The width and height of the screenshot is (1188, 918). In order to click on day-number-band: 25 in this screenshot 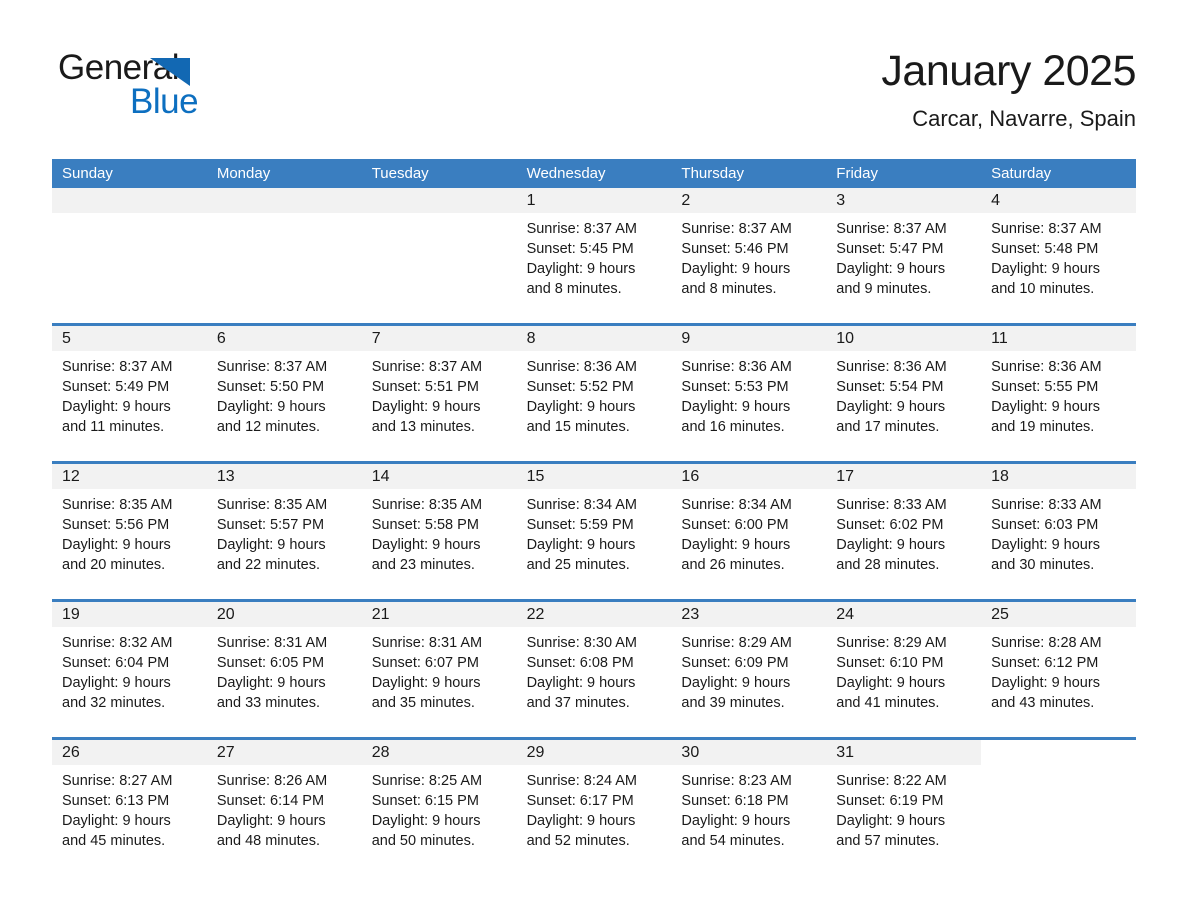, I will do `click(1058, 614)`.